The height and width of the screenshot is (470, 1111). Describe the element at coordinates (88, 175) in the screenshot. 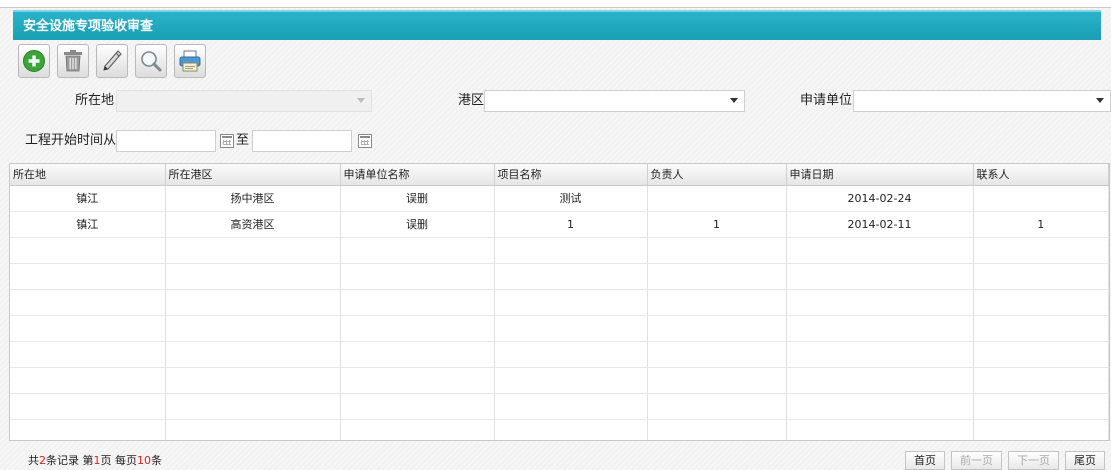

I see `column-header: 所在地` at that location.